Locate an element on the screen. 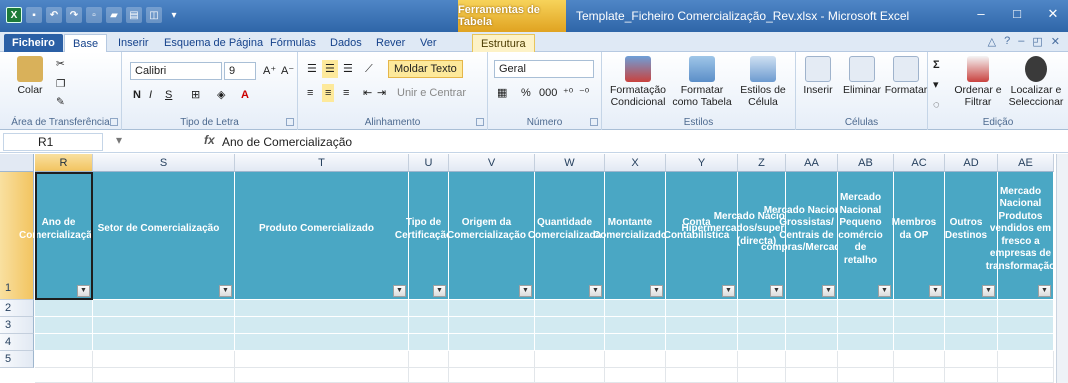 The image size is (1068, 383). row-header-3: 3 is located at coordinates (17, 325).